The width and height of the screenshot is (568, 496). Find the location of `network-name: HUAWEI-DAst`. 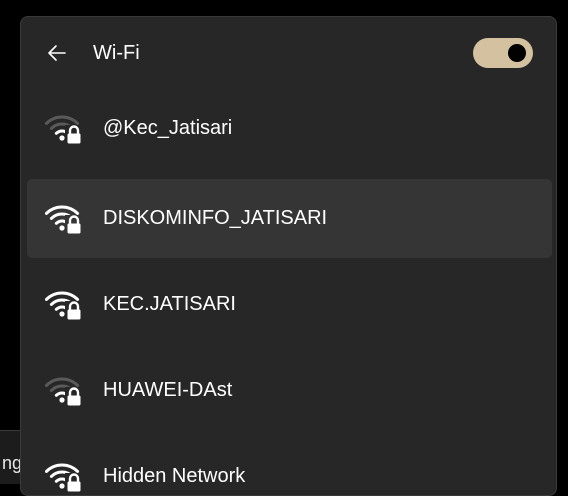

network-name: HUAWEI-DAst is located at coordinates (168, 390).